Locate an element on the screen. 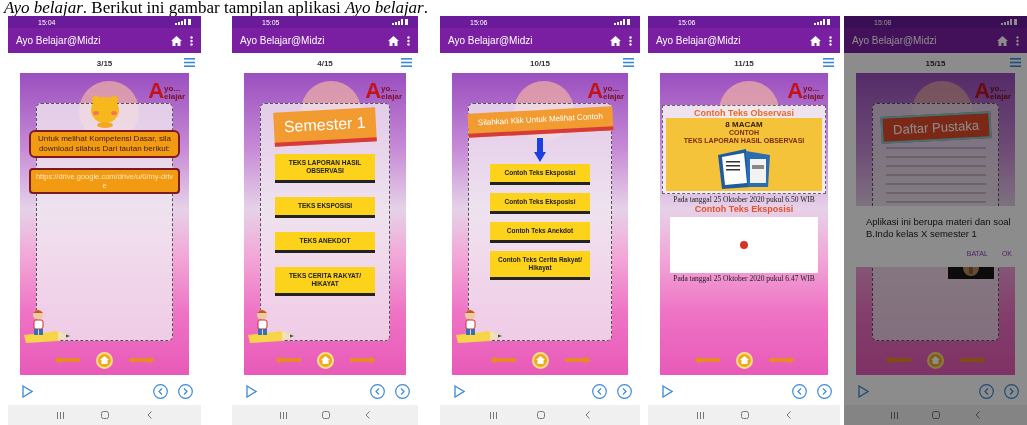 The width and height of the screenshot is (1027, 425). folder-drawing is located at coordinates (744, 168).